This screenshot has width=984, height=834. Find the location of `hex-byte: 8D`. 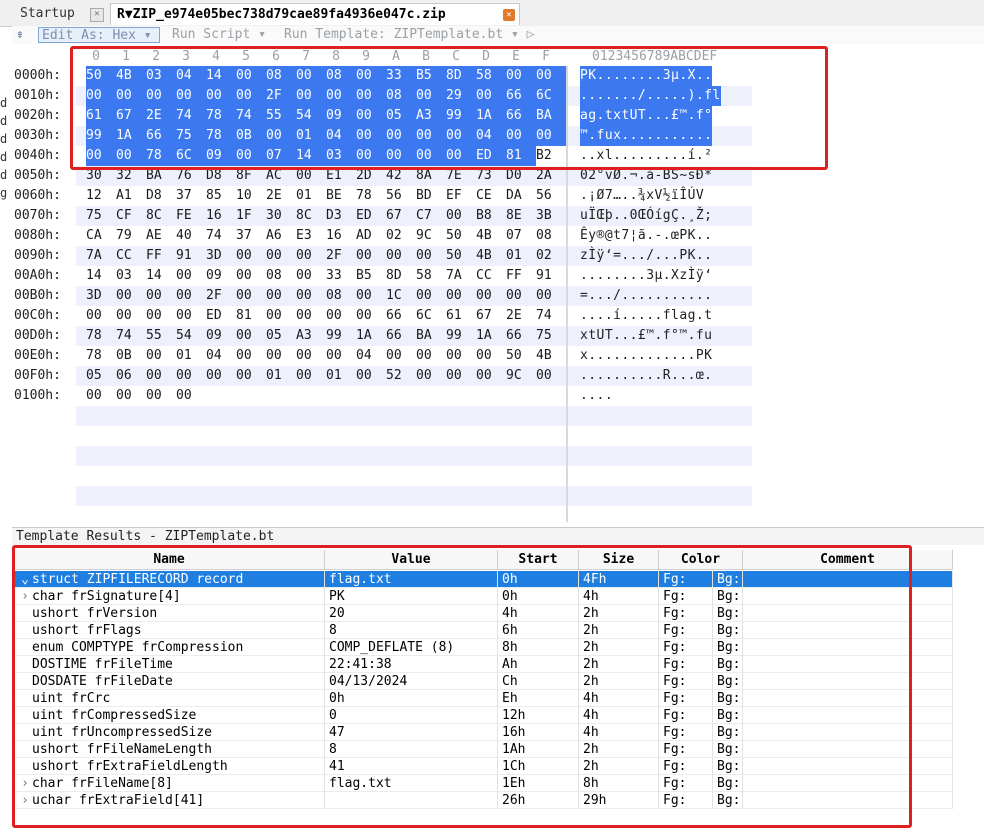

hex-byte: 8D is located at coordinates (401, 276).